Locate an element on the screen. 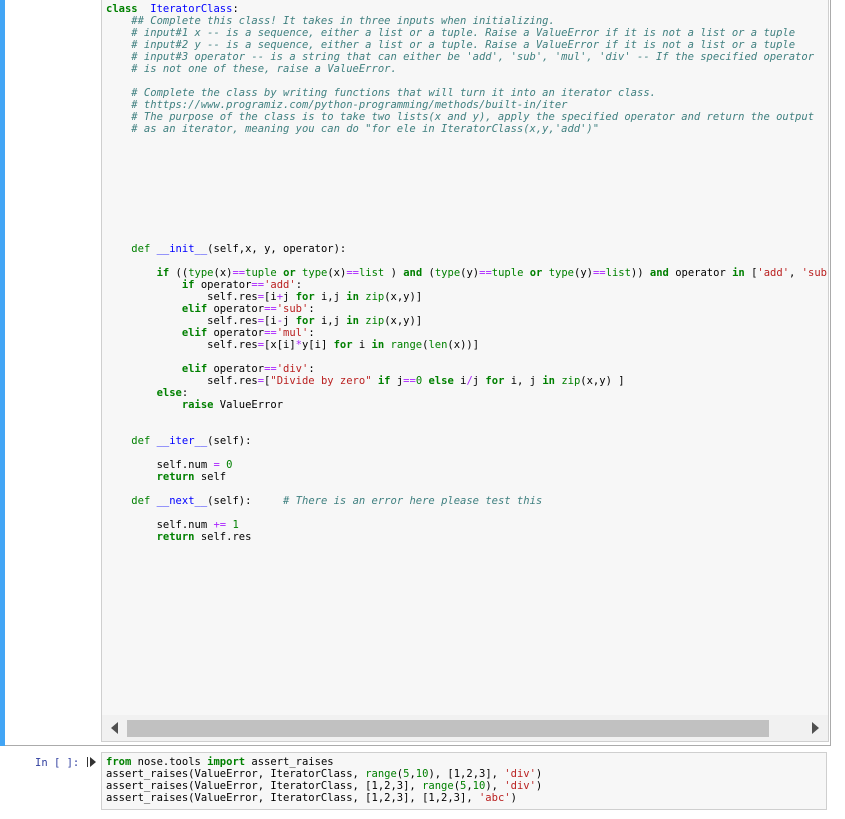 This screenshot has width=845, height=819. code-token: i is located at coordinates (362, 345).